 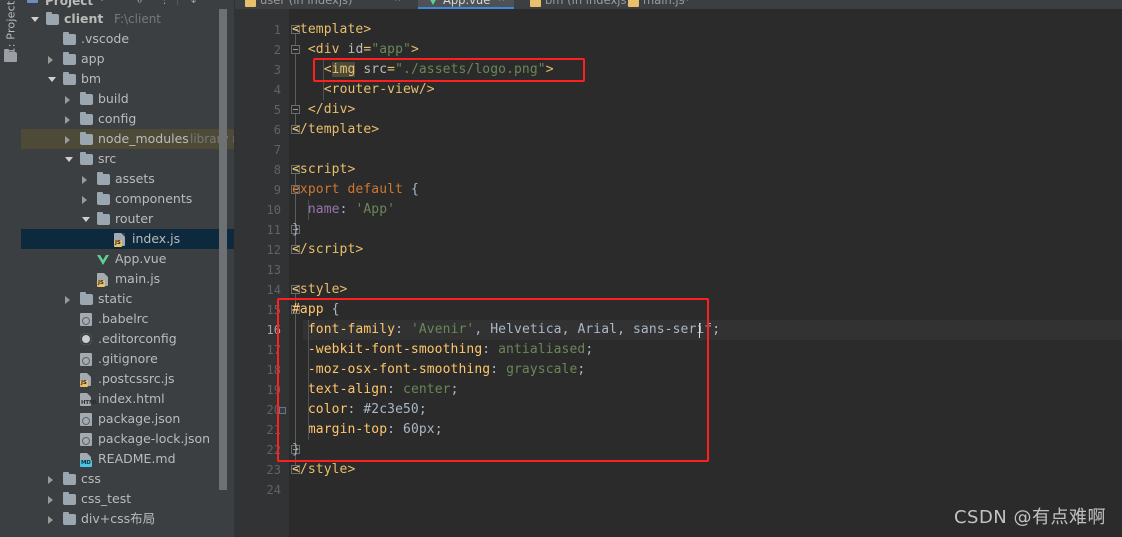 I want to click on code-line: <img src="./assets/logo.png">, so click(x=423, y=70).